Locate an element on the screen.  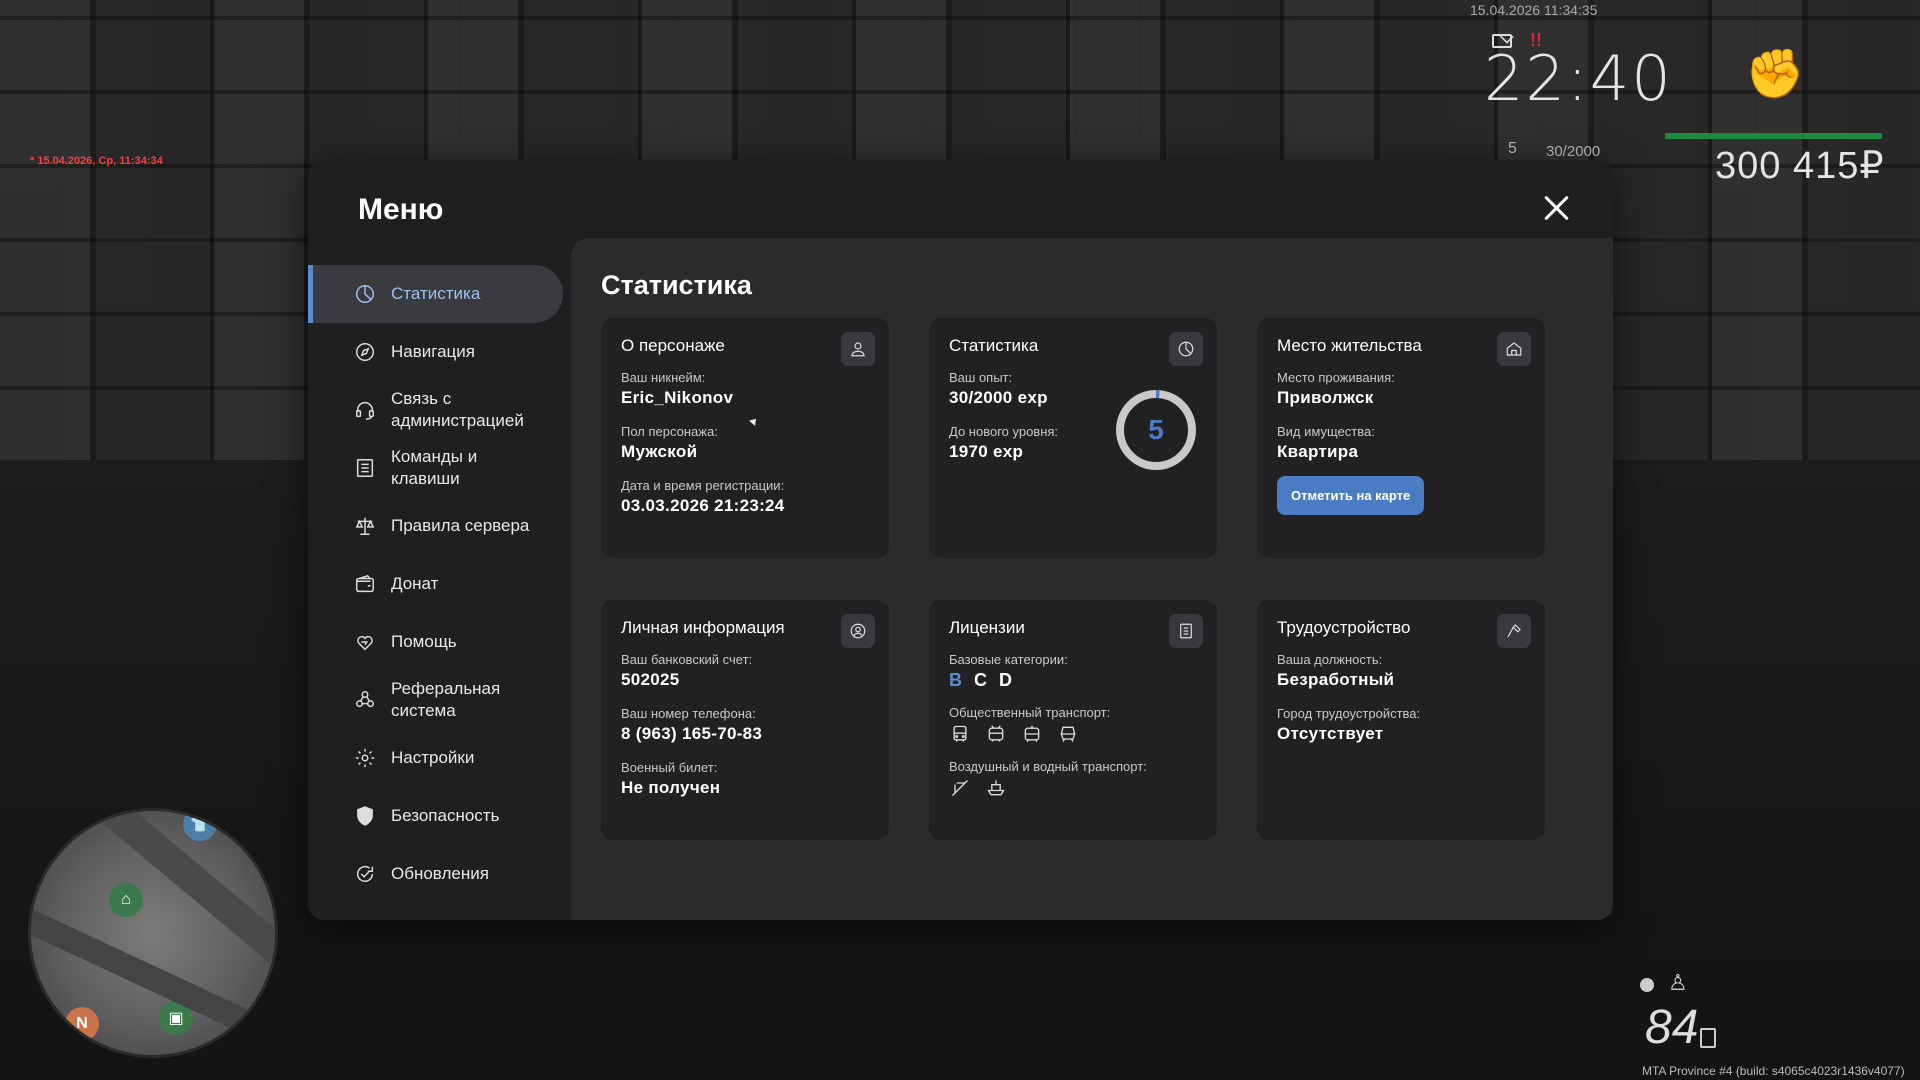
menu-title: Меню is located at coordinates (401, 209).